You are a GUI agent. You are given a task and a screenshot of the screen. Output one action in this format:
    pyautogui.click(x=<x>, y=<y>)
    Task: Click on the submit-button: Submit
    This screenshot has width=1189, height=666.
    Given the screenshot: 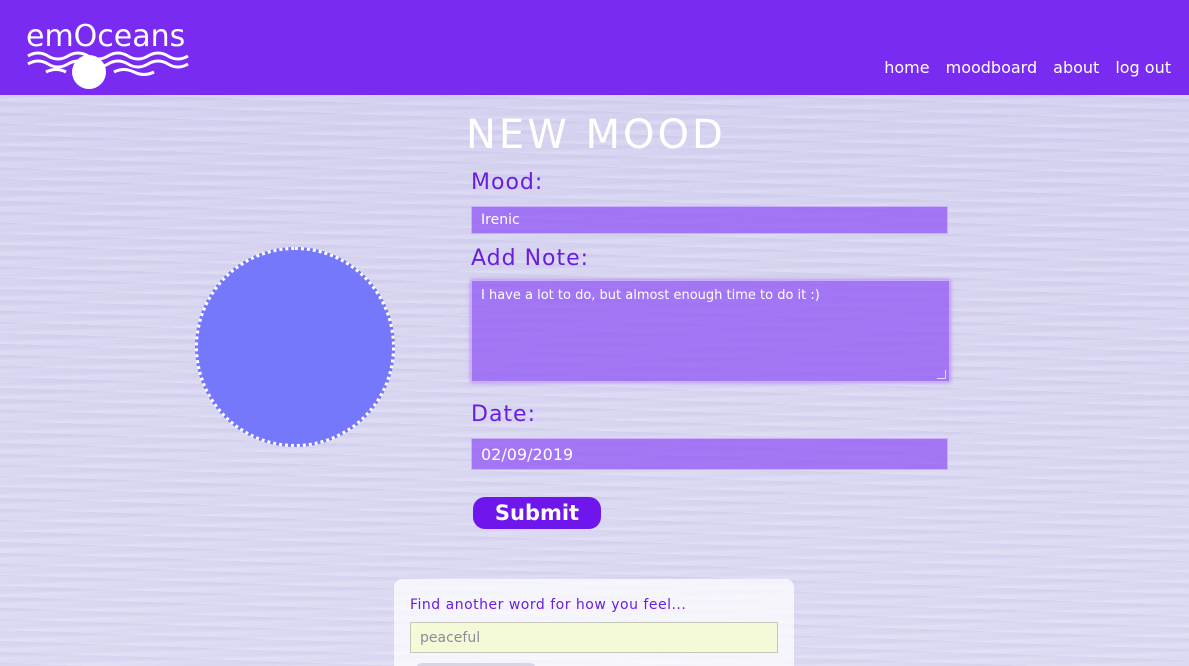 What is the action you would take?
    pyautogui.click(x=537, y=513)
    